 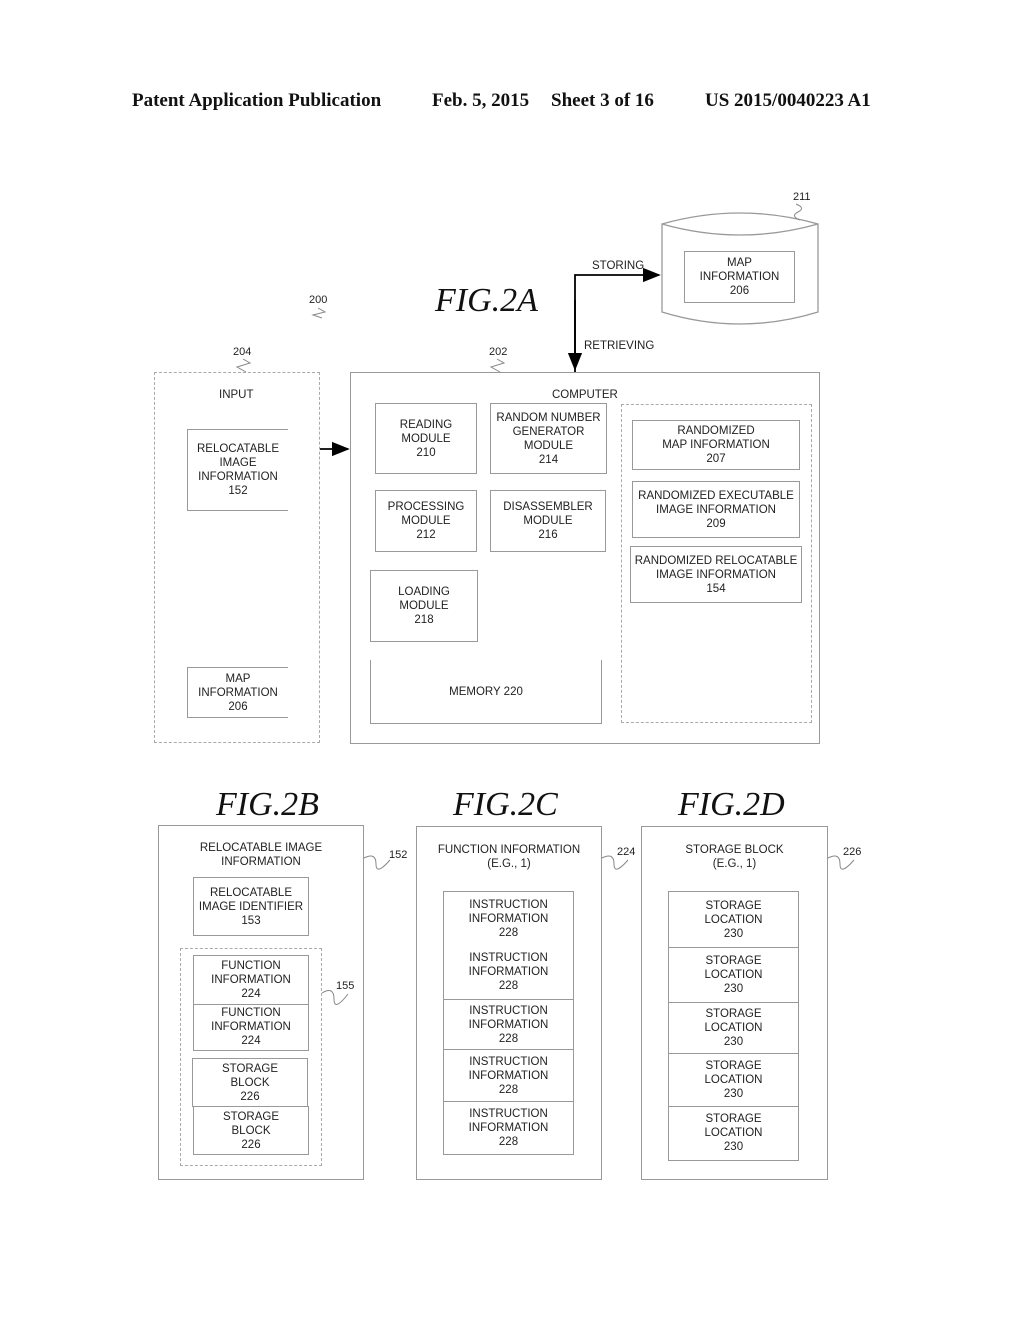 I want to click on ref-224: 224, so click(x=626, y=852).